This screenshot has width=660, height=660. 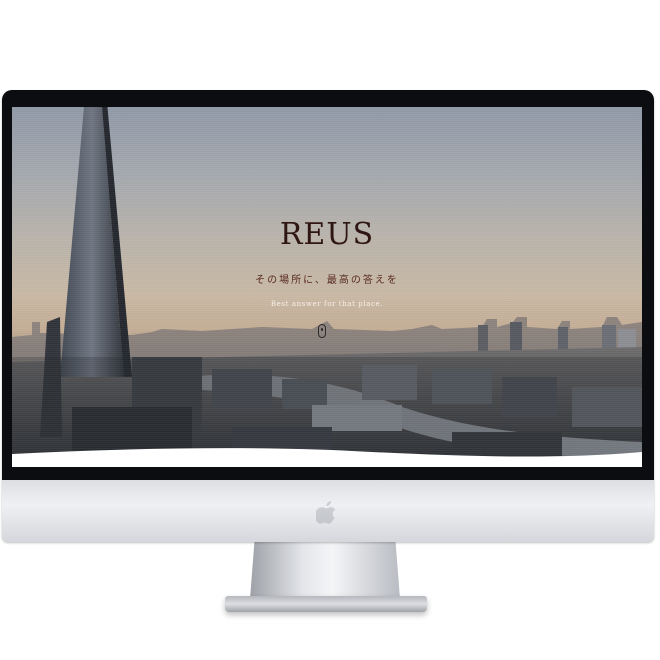 What do you see at coordinates (327, 280) in the screenshot?
I see `tagline-japanese: その場所に、最高の答えを` at bounding box center [327, 280].